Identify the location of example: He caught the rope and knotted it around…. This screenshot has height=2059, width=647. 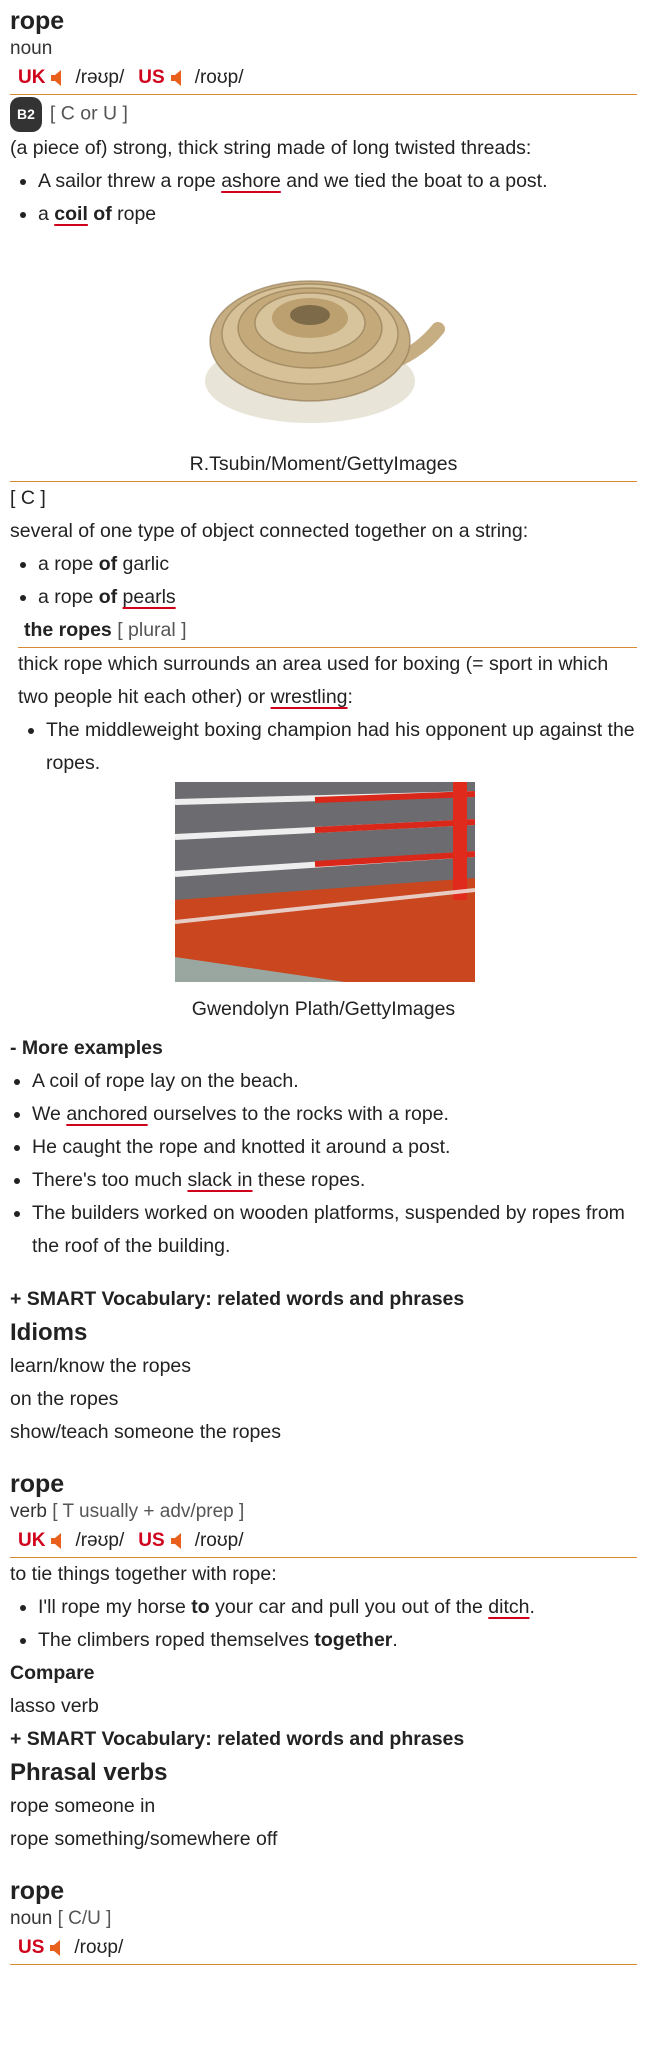
(334, 1147).